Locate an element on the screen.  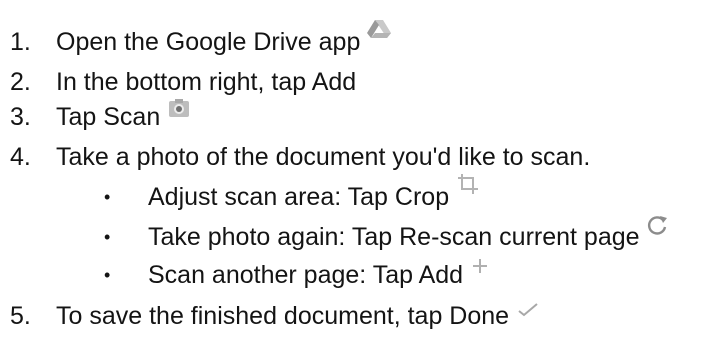
step-2: 2. In the bottom right, tap Add is located at coordinates (183, 82).